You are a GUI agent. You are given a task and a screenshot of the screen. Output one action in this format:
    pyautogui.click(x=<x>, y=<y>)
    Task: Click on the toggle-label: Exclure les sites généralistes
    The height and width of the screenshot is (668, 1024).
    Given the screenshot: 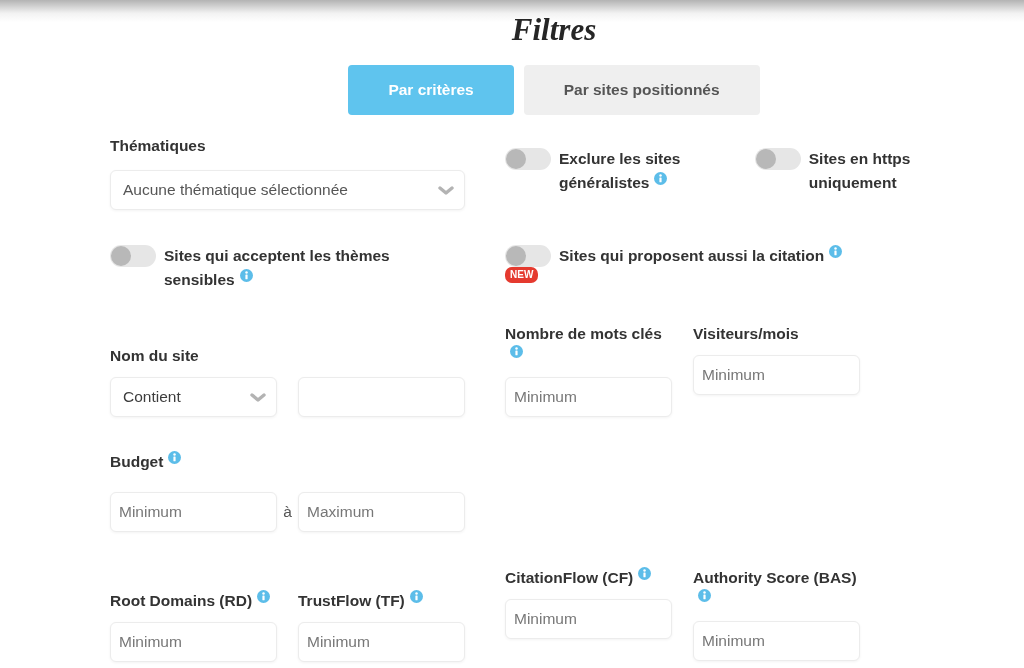 What is the action you would take?
    pyautogui.click(x=620, y=170)
    